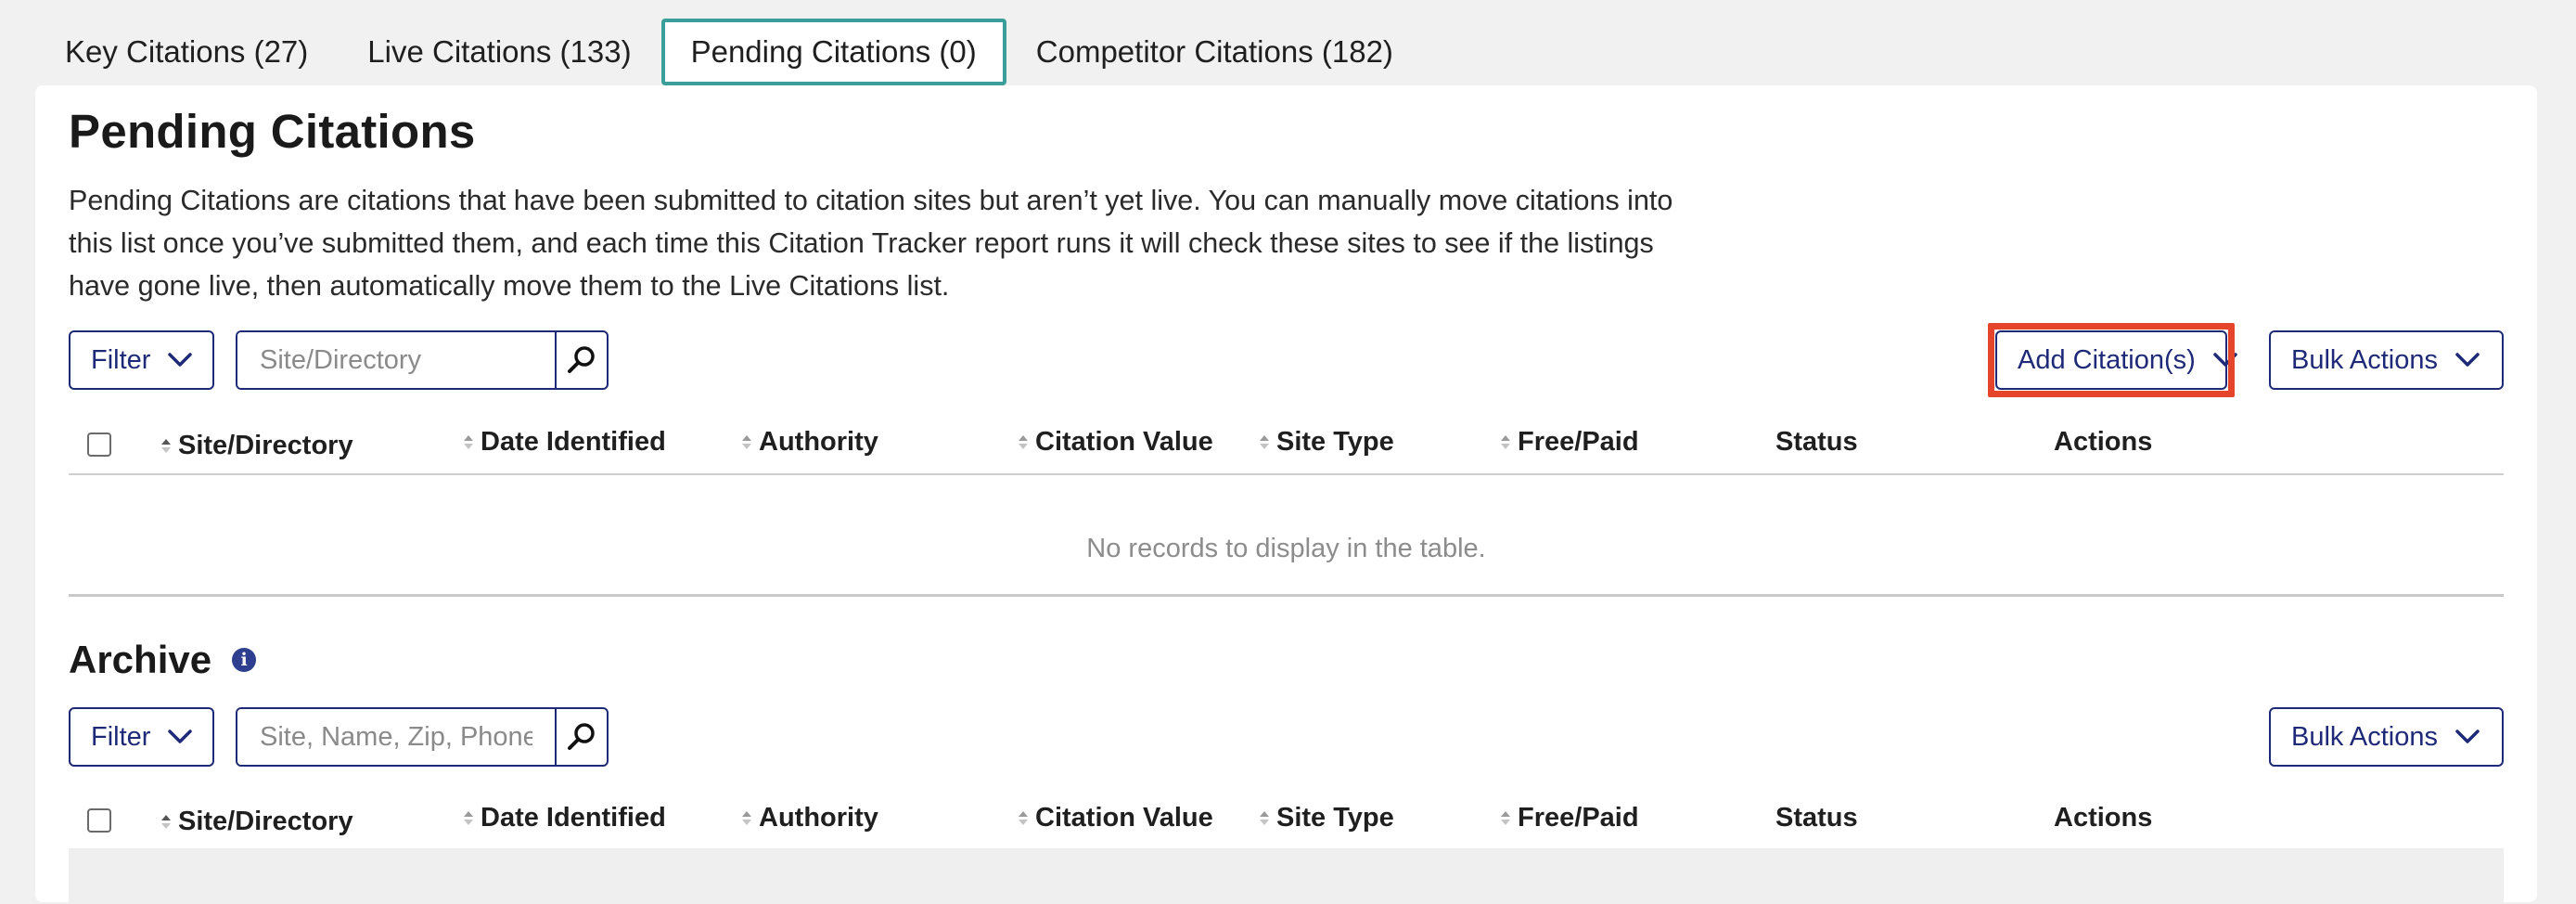 The height and width of the screenshot is (904, 2576). What do you see at coordinates (499, 52) in the screenshot?
I see `tab-live-citations: Live Citations (133)` at bounding box center [499, 52].